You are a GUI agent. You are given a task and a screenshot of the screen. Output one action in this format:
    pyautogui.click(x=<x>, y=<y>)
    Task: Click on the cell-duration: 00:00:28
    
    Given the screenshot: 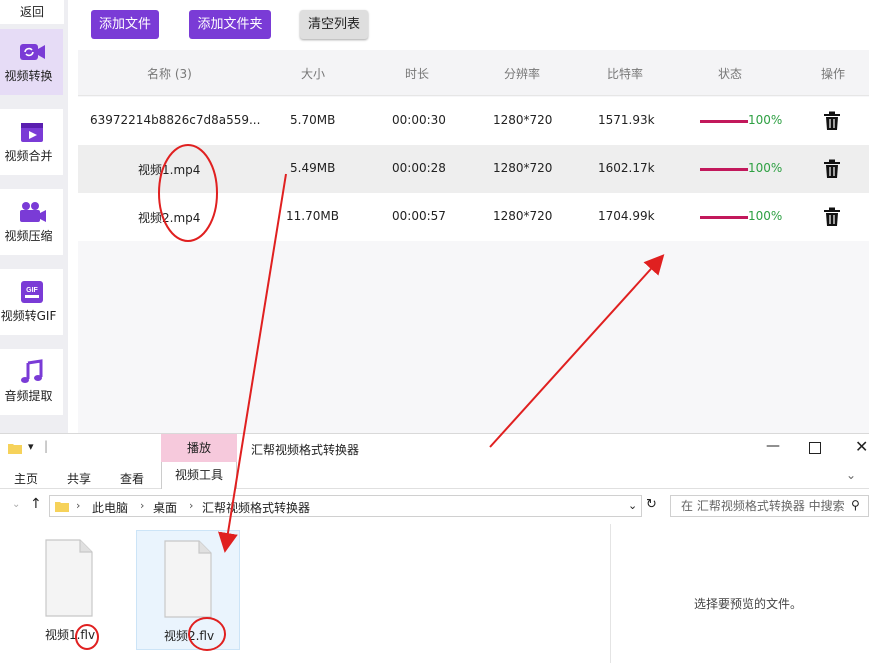 What is the action you would take?
    pyautogui.click(x=419, y=168)
    